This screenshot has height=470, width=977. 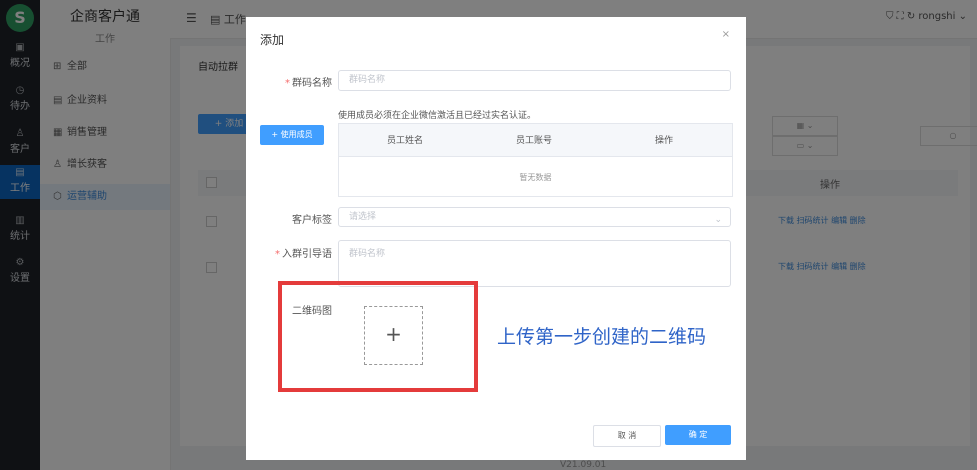 I want to click on empty-text: 暂无数据, so click(x=535, y=177).